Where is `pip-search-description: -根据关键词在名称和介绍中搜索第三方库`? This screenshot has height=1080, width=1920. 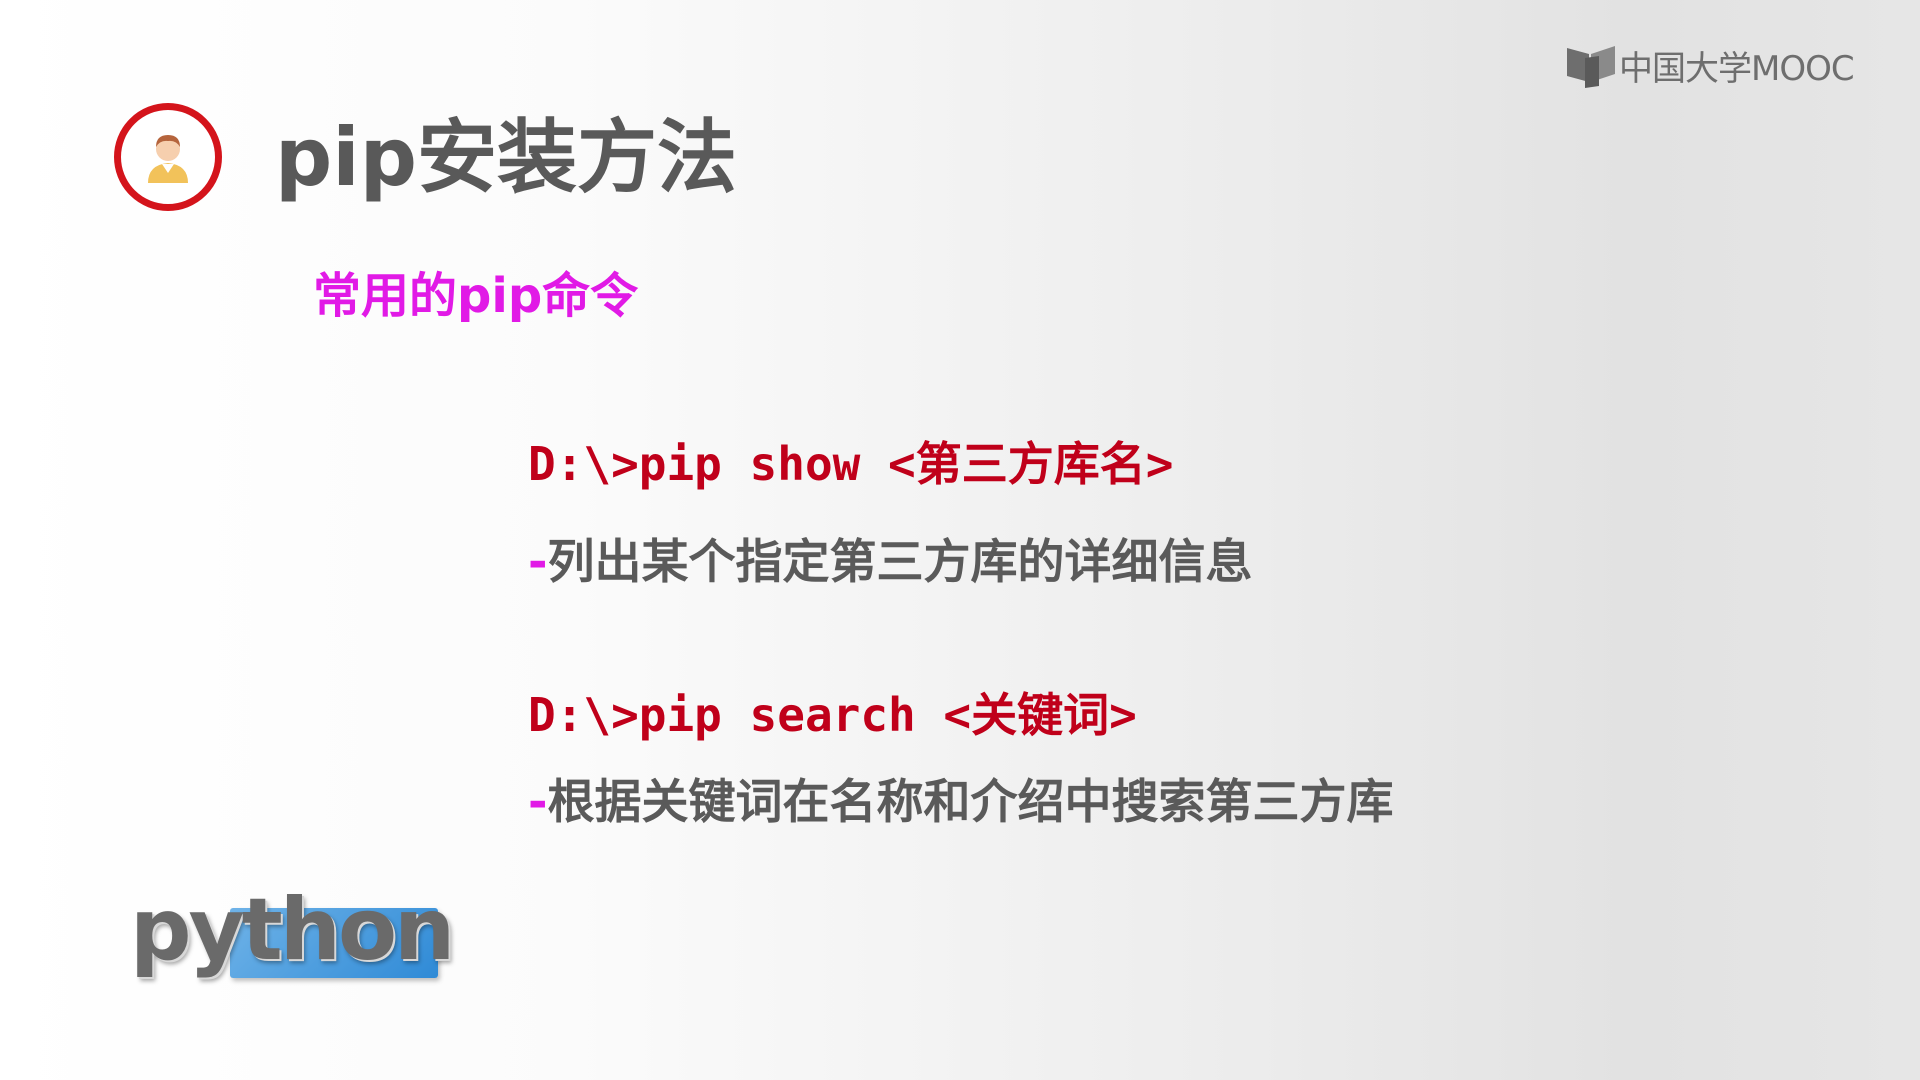 pip-search-description: -根据关键词在名称和介绍中搜索第三方库 is located at coordinates (961, 803).